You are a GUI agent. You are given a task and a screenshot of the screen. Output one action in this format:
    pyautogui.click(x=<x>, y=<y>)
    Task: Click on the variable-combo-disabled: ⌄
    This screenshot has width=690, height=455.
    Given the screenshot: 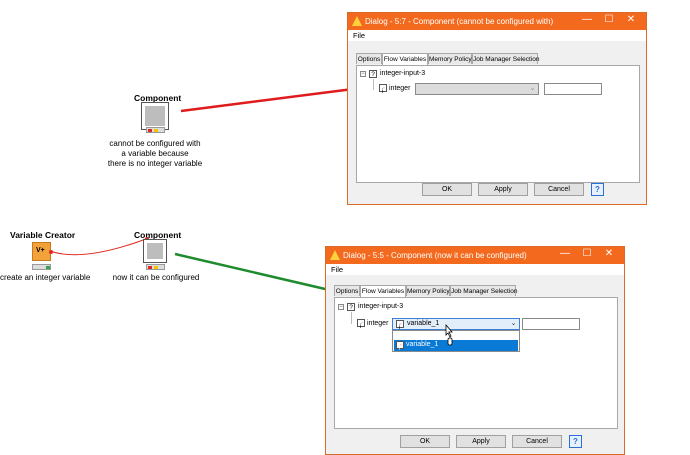 What is the action you would take?
    pyautogui.click(x=477, y=89)
    